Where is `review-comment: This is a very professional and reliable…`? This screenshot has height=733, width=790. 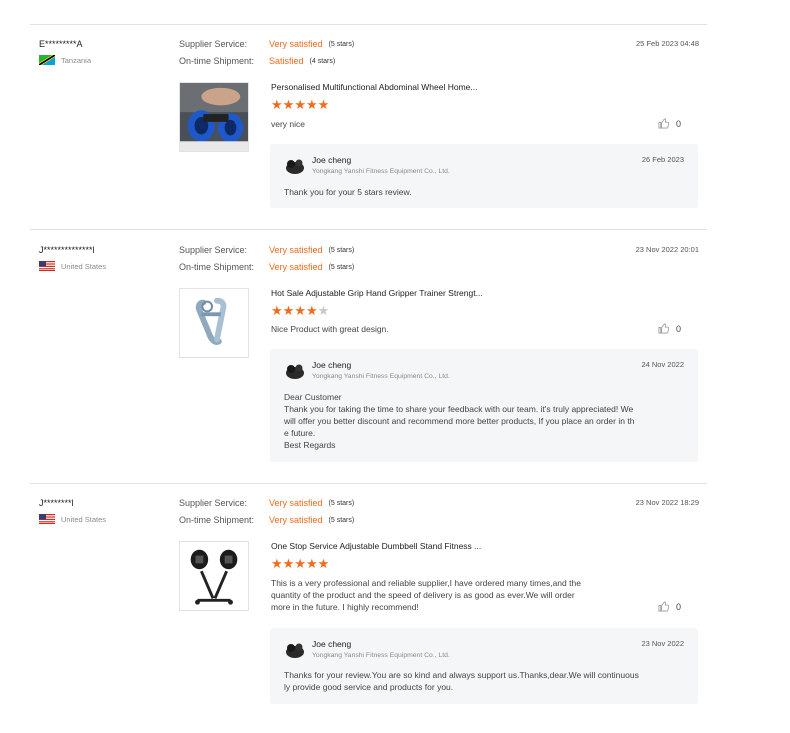
review-comment: This is a very professional and reliable… is located at coordinates (426, 595).